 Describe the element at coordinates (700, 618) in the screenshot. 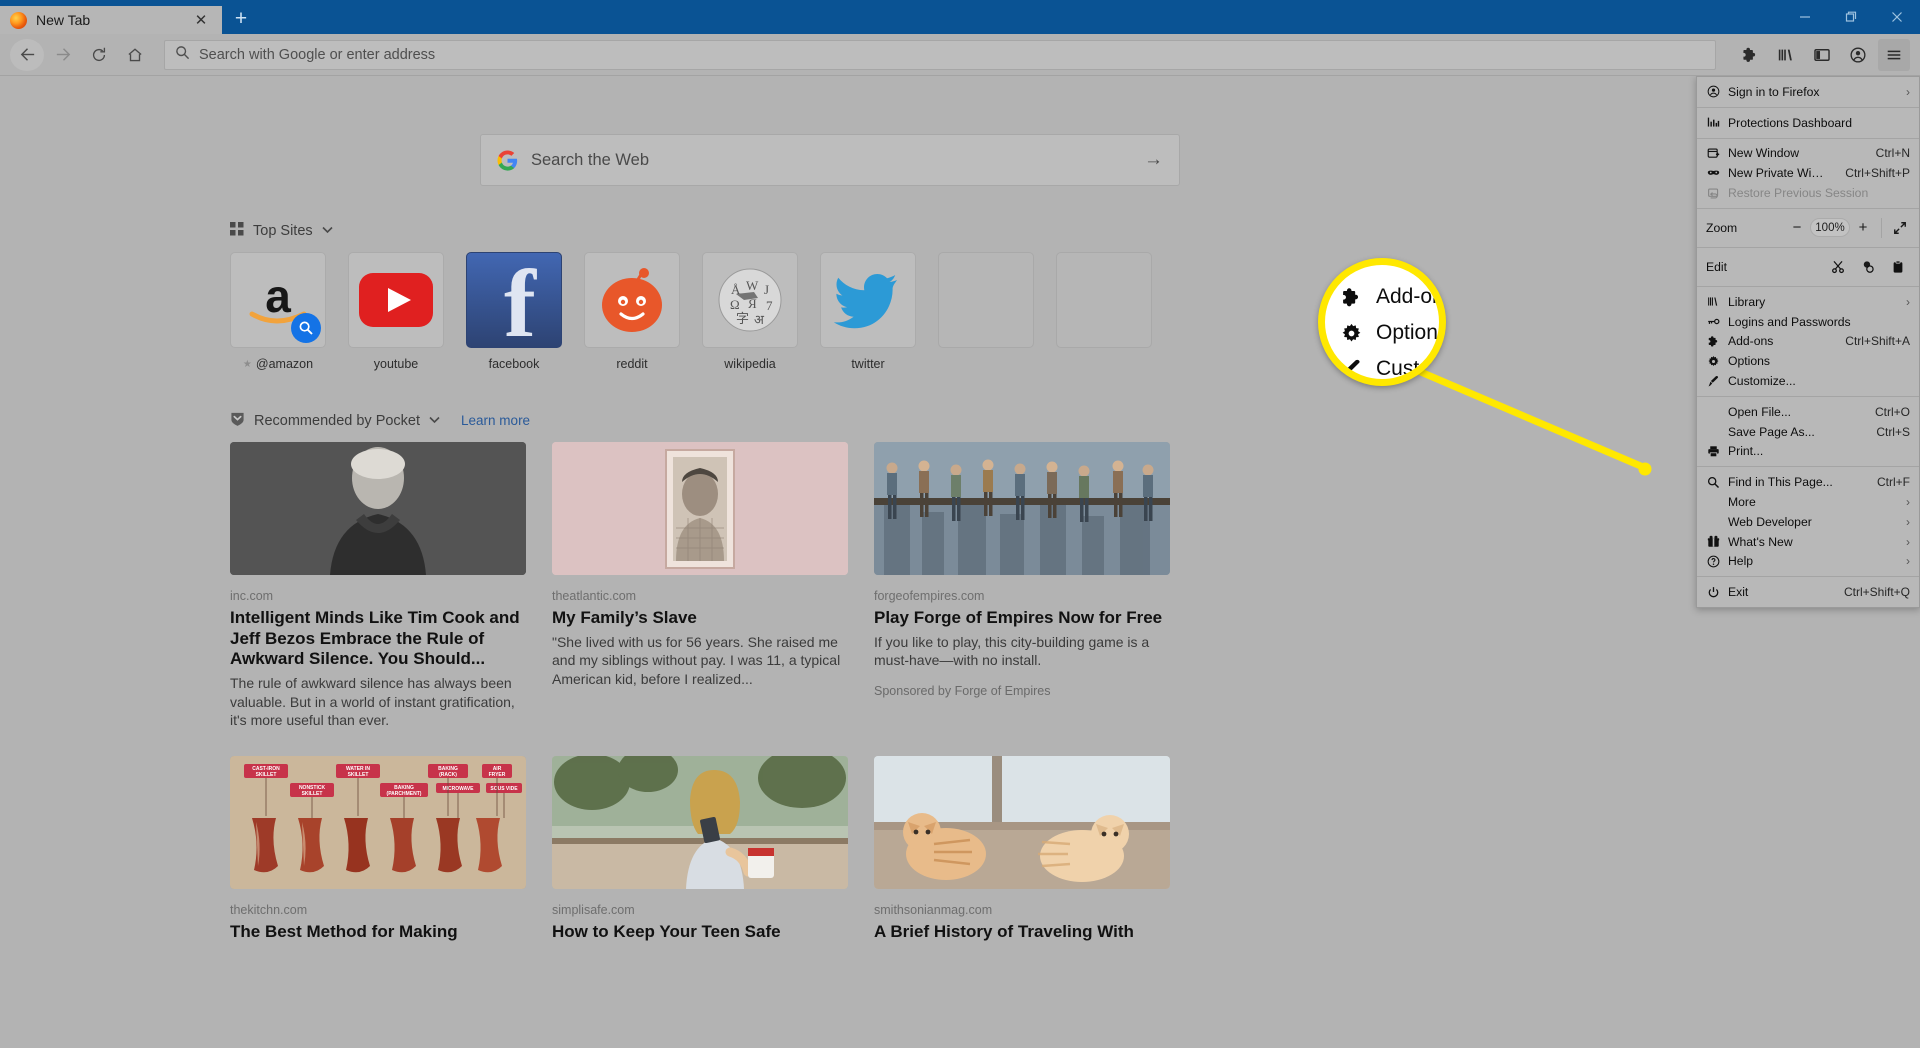

I see `card-title: My Family’s Slave` at that location.